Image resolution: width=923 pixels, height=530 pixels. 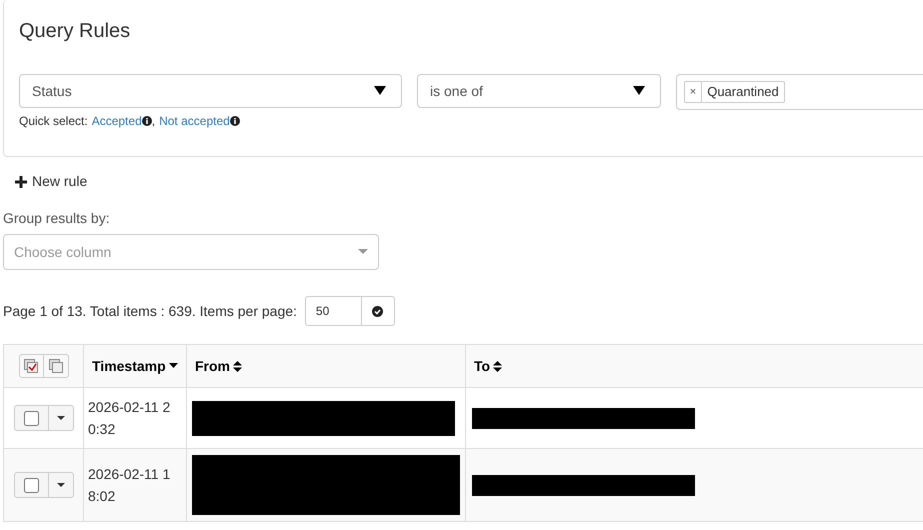 I want to click on column-header: From, so click(x=218, y=366).